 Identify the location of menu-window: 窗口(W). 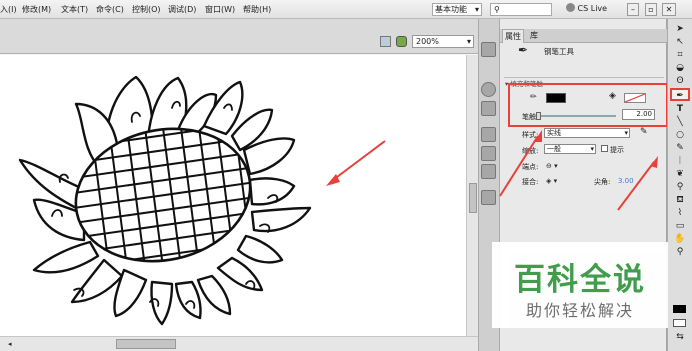
(220, 9).